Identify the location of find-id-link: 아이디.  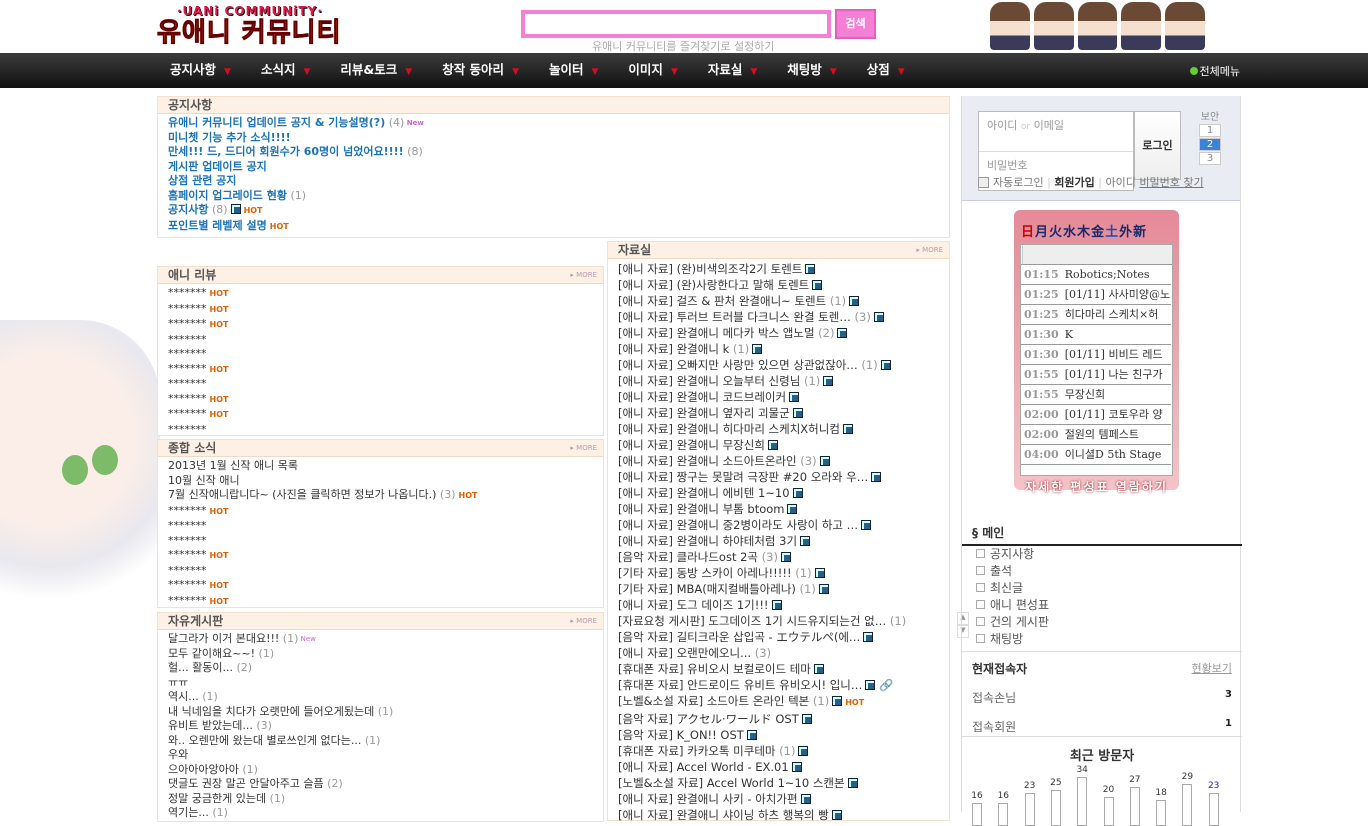
(1121, 182).